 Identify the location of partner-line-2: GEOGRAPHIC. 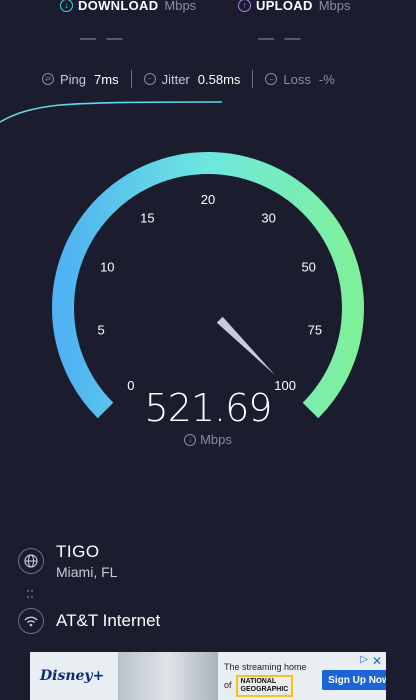
(264, 689).